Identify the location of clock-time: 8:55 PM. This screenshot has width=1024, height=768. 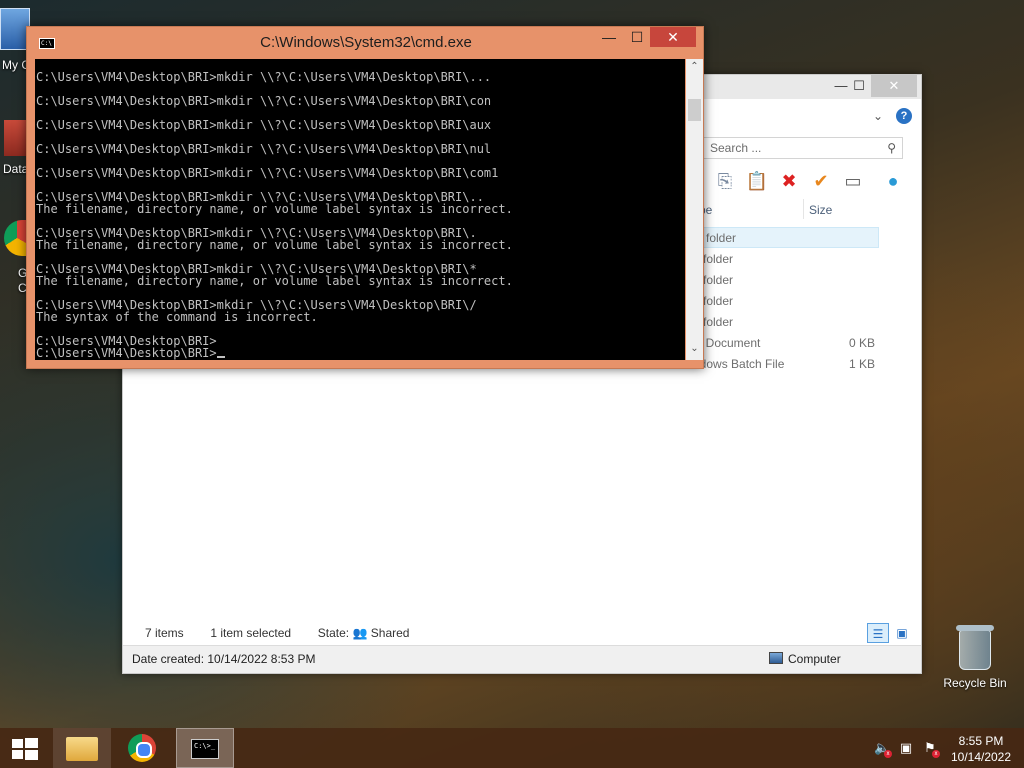
(981, 741).